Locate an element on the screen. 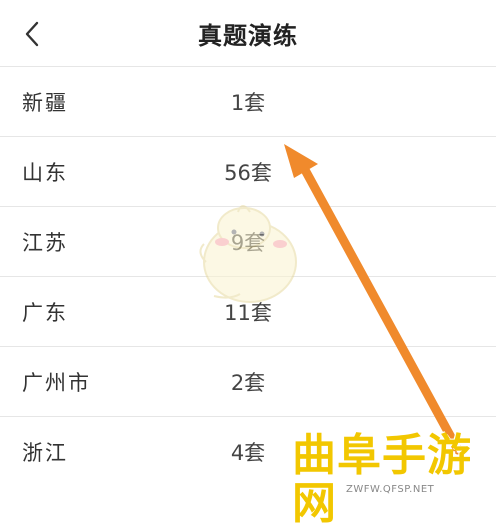 This screenshot has height=529, width=496. set-count: 2套 is located at coordinates (248, 383).